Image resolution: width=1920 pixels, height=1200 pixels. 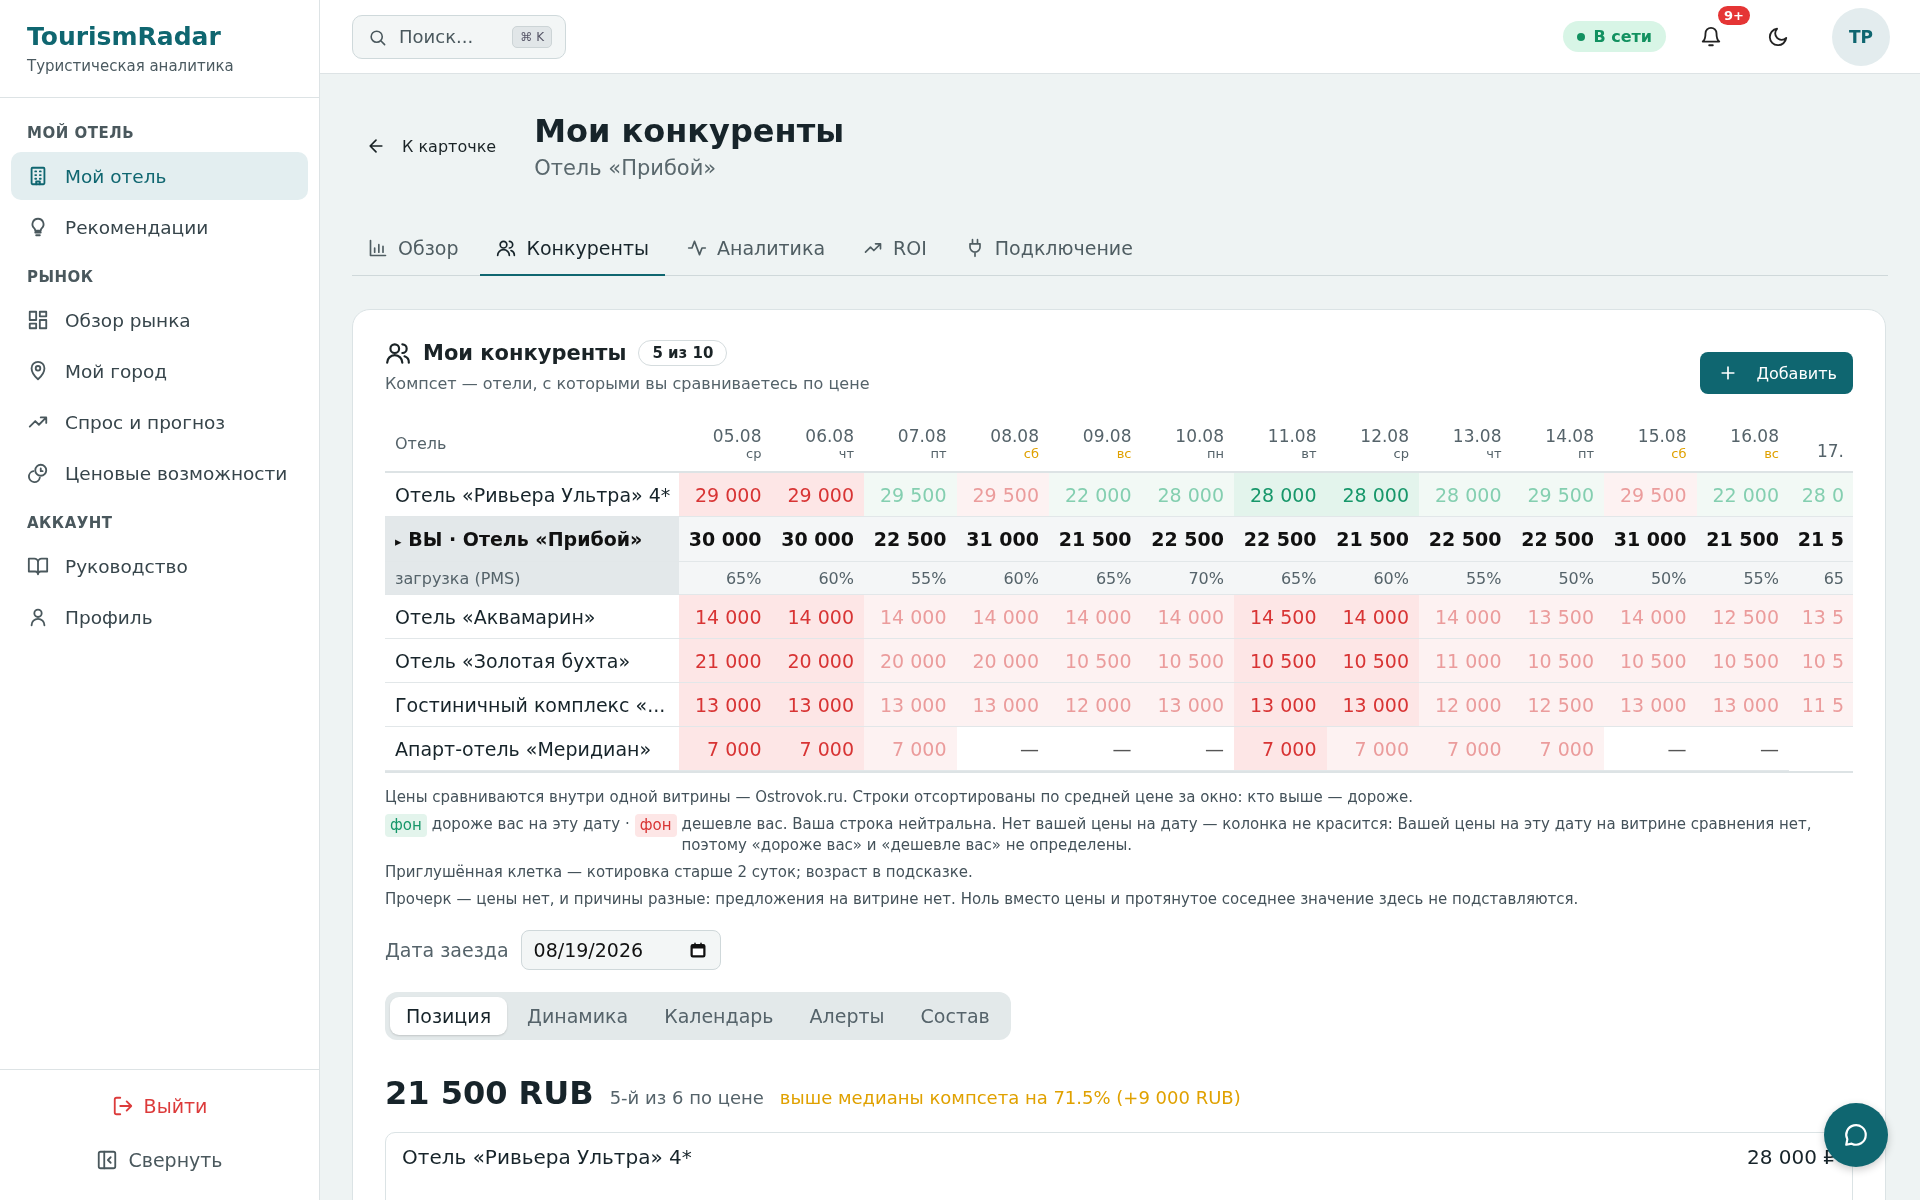 I want to click on hotel-name: Отель «Аквамарин», so click(x=495, y=616).